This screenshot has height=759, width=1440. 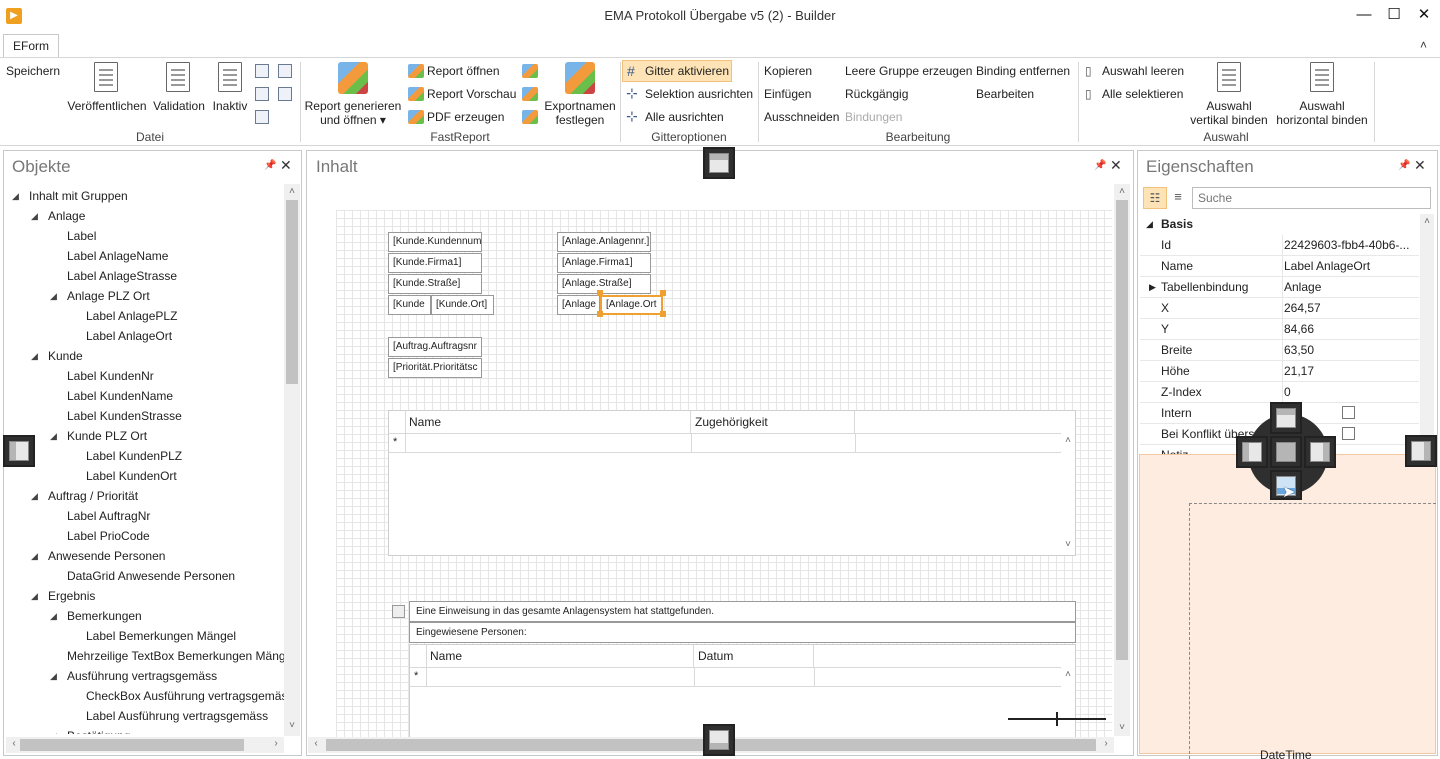 I want to click on tree-item: ◢ Anlage PLZ Ort, so click(x=145, y=296).